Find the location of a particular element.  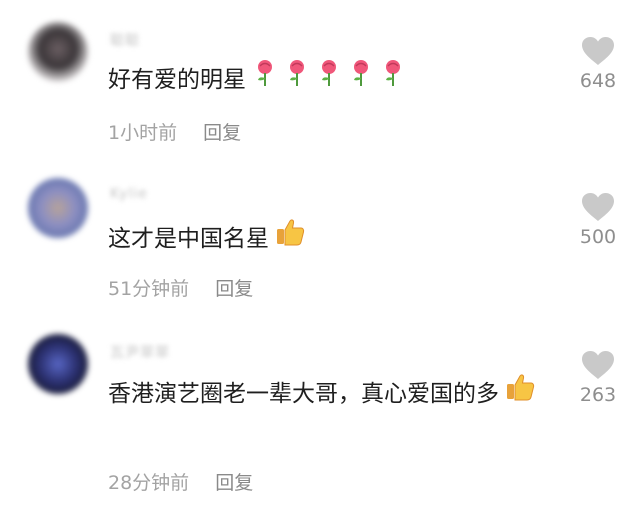

comment-meta: 1小时前 回复 is located at coordinates (174, 131).